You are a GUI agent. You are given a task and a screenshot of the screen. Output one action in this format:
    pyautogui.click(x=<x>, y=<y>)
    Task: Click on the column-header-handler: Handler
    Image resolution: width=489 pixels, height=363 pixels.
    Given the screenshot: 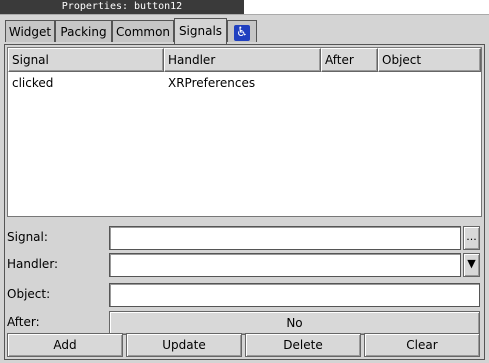 What is the action you would take?
    pyautogui.click(x=242, y=60)
    